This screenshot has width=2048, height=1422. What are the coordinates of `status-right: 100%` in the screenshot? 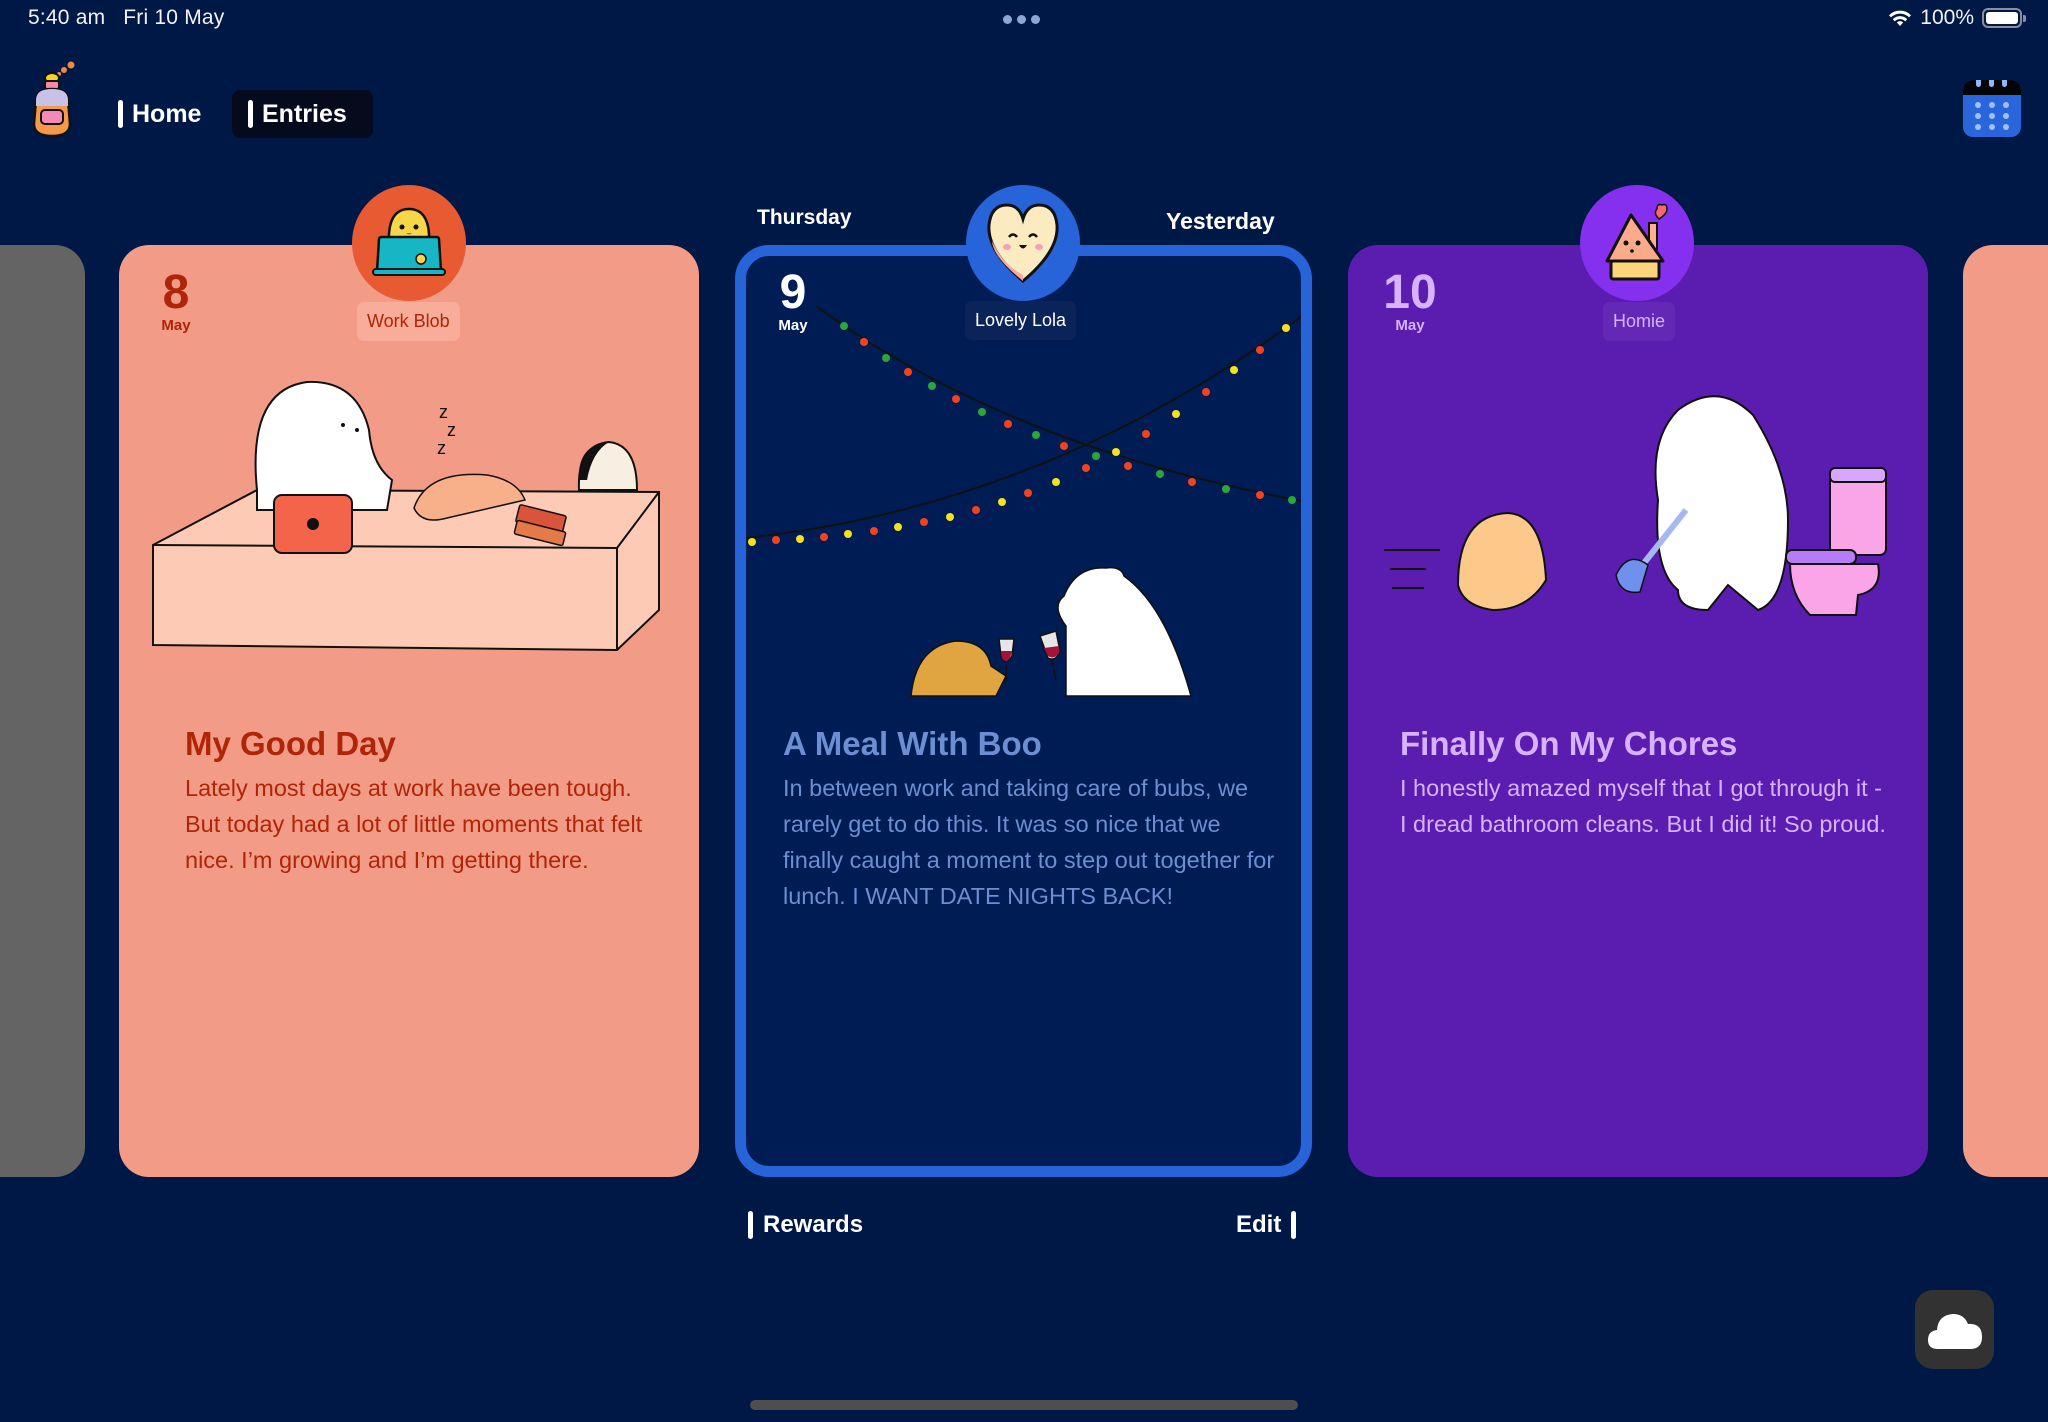 It's located at (1957, 18).